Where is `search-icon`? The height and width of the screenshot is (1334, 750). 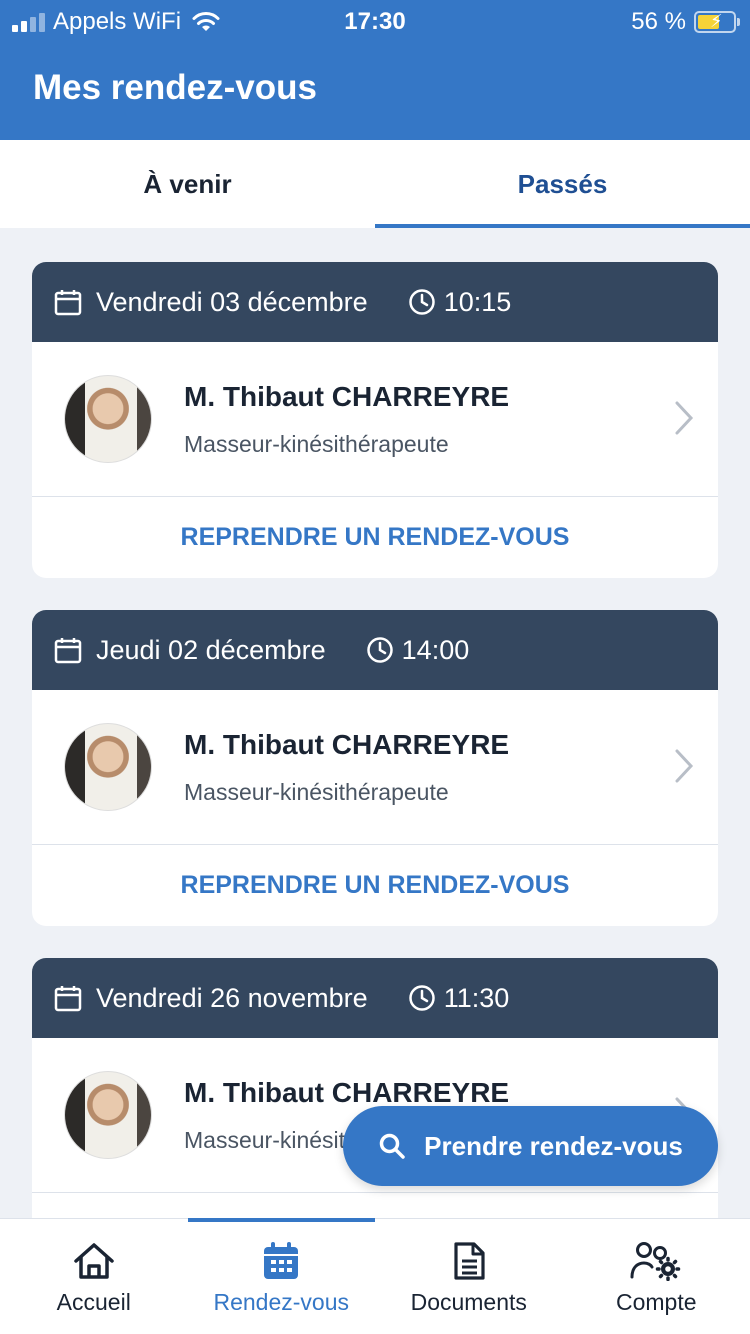 search-icon is located at coordinates (392, 1146).